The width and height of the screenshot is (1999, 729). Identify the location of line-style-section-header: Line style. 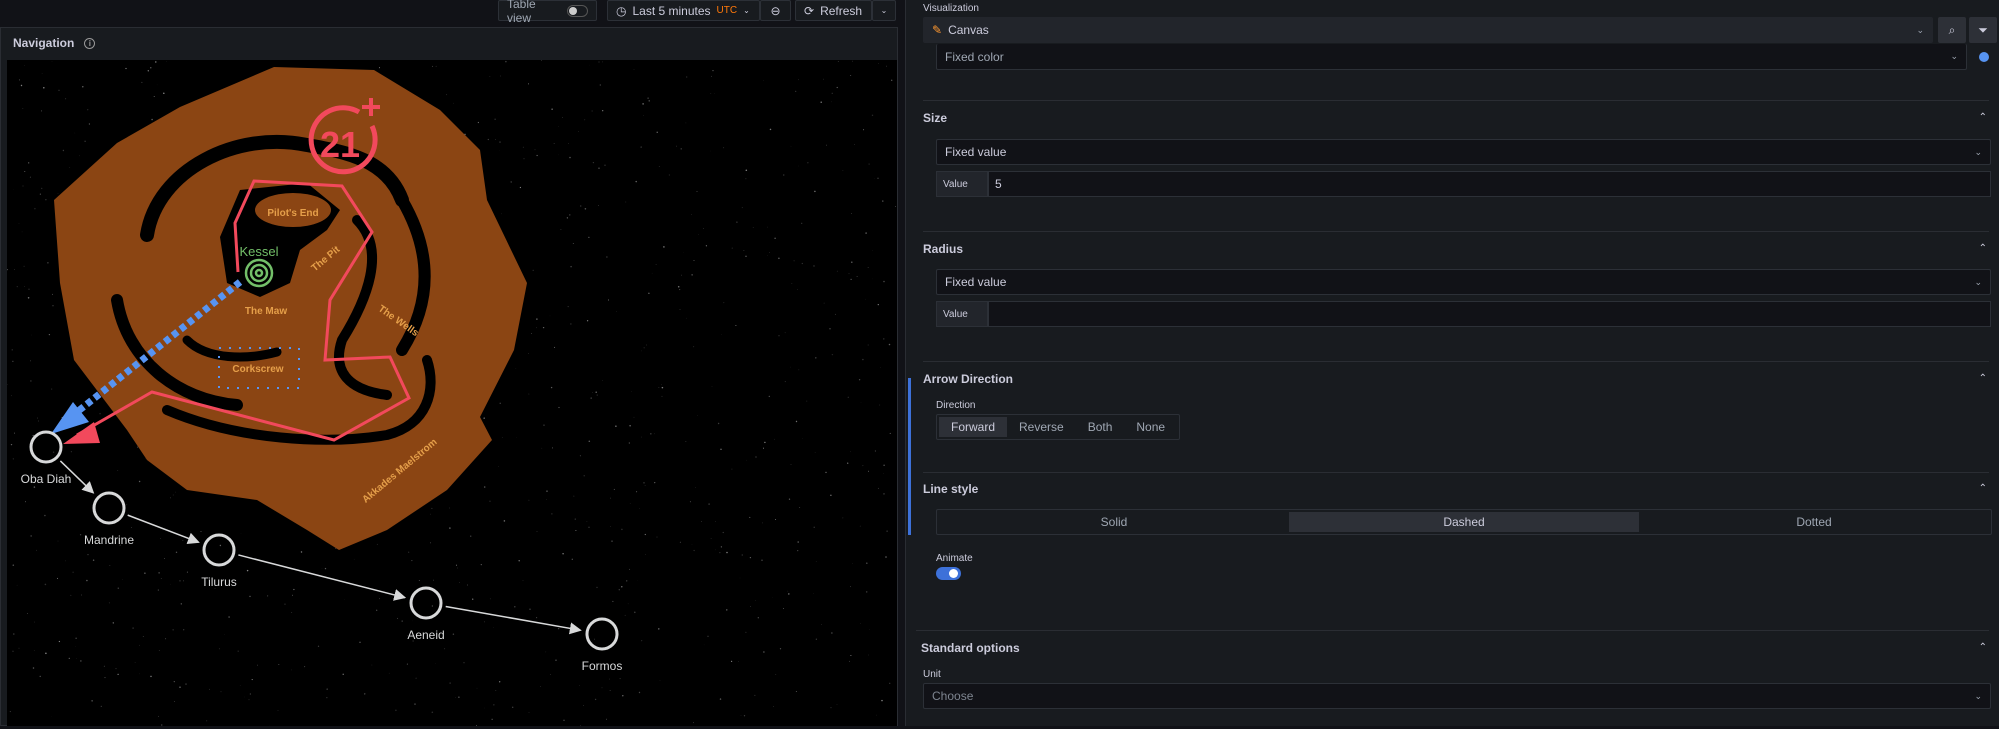
(950, 489).